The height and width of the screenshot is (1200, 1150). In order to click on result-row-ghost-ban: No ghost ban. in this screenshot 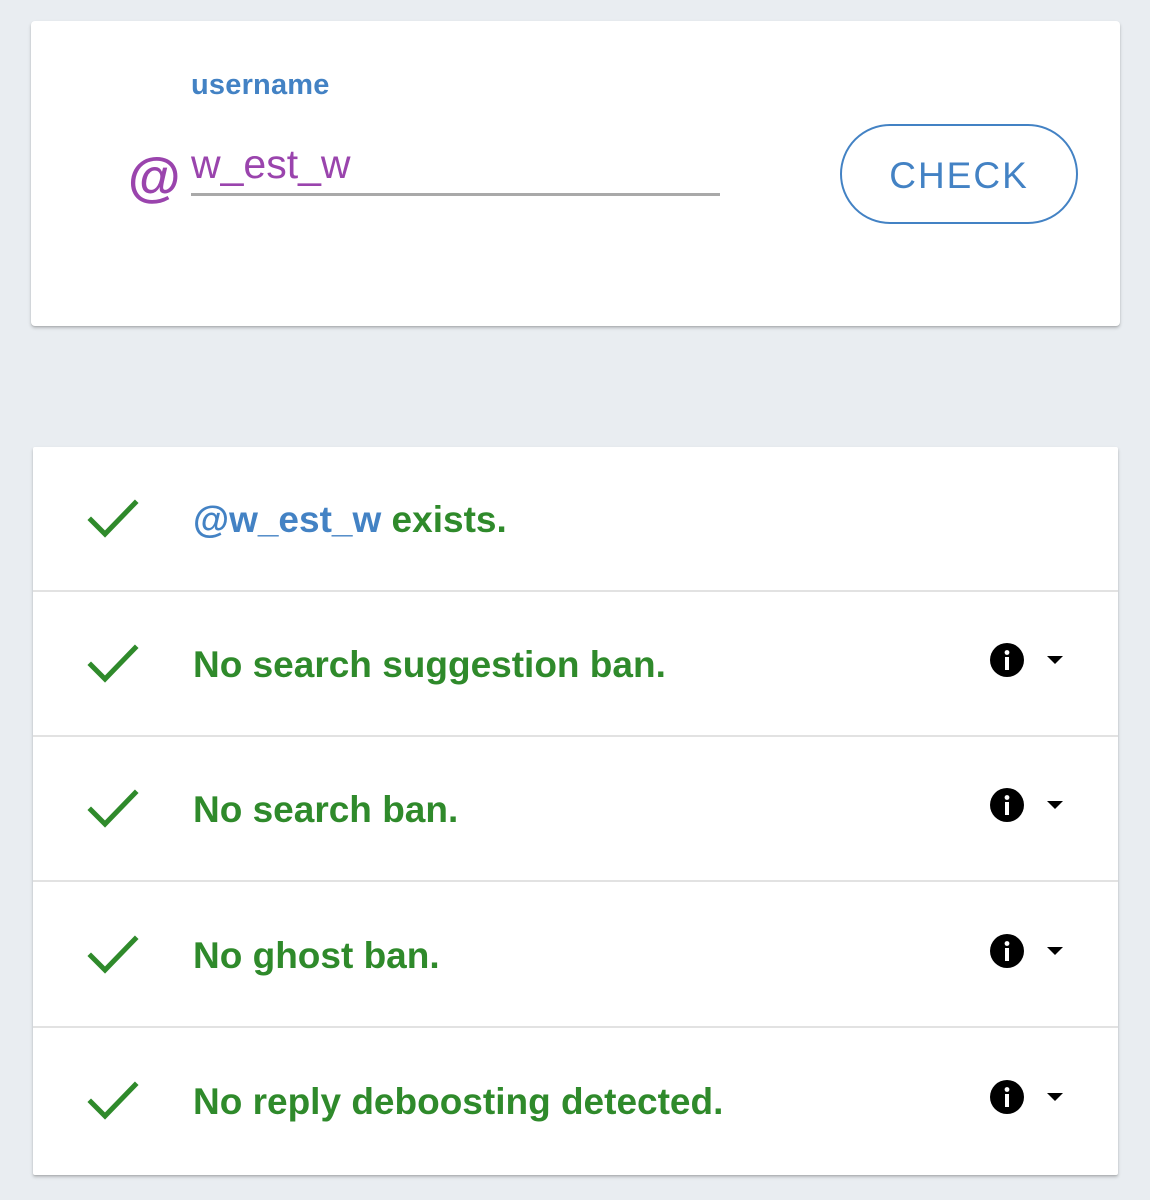, I will do `click(575, 955)`.